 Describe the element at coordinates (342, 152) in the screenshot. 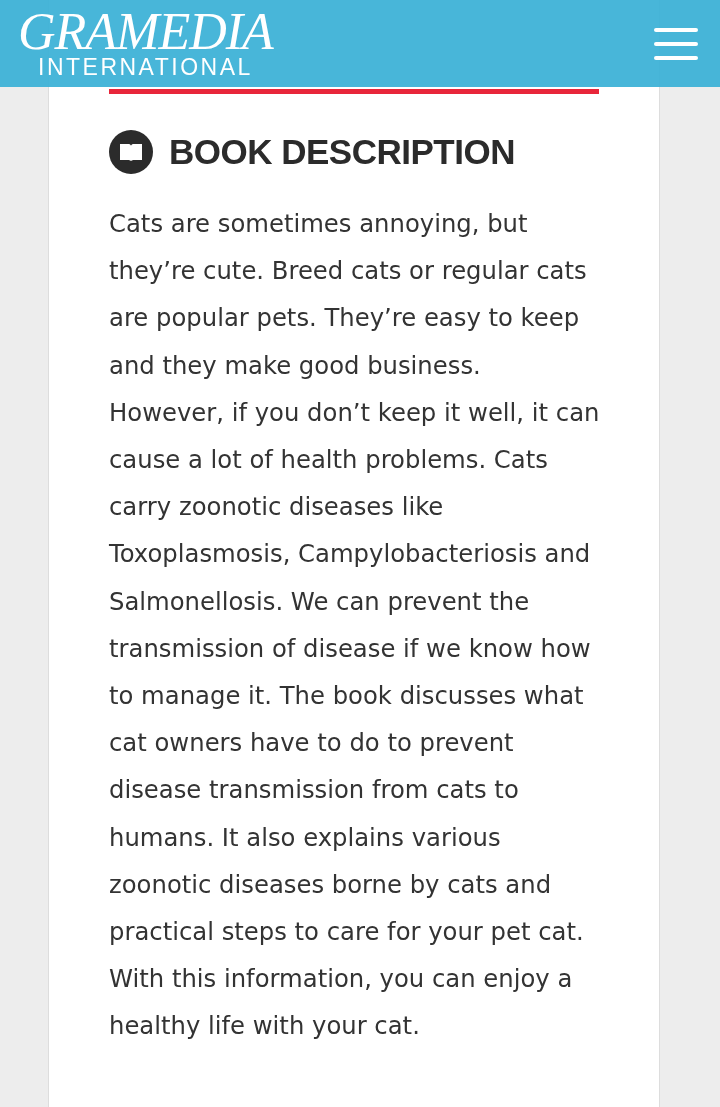

I see `section-heading: BOOK DESCRIPTION` at that location.